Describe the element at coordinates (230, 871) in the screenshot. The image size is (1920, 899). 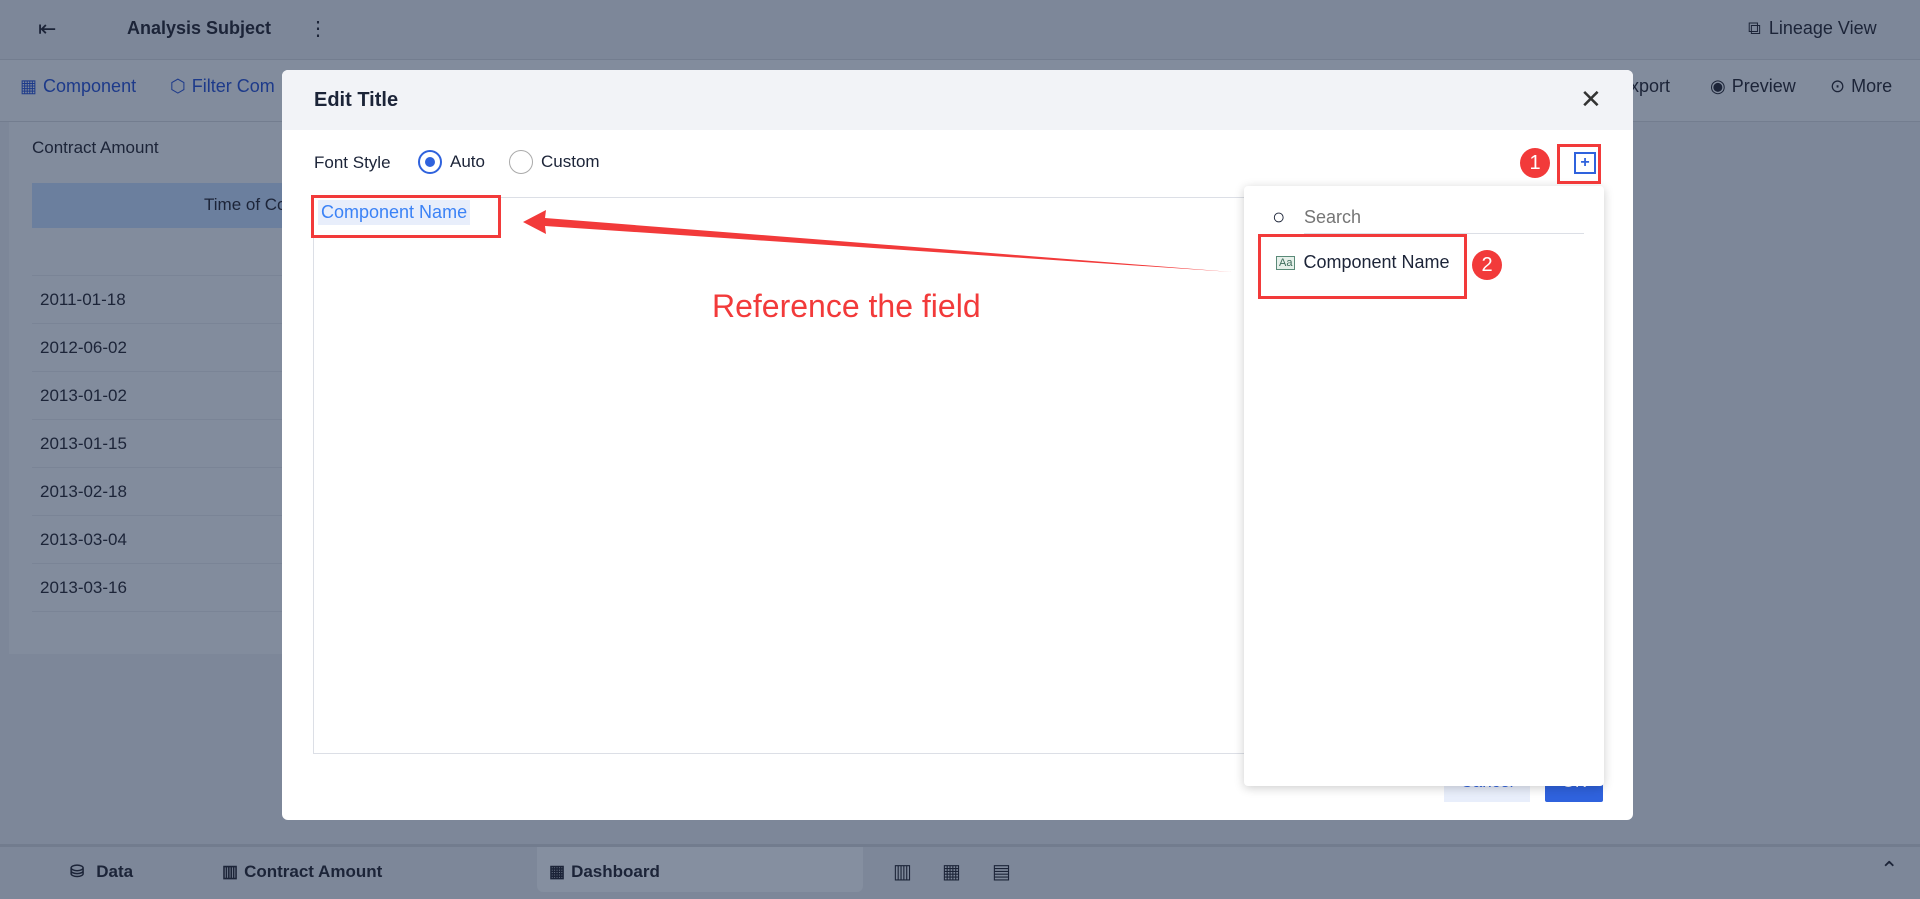
I see `chart-icon: ▥` at that location.